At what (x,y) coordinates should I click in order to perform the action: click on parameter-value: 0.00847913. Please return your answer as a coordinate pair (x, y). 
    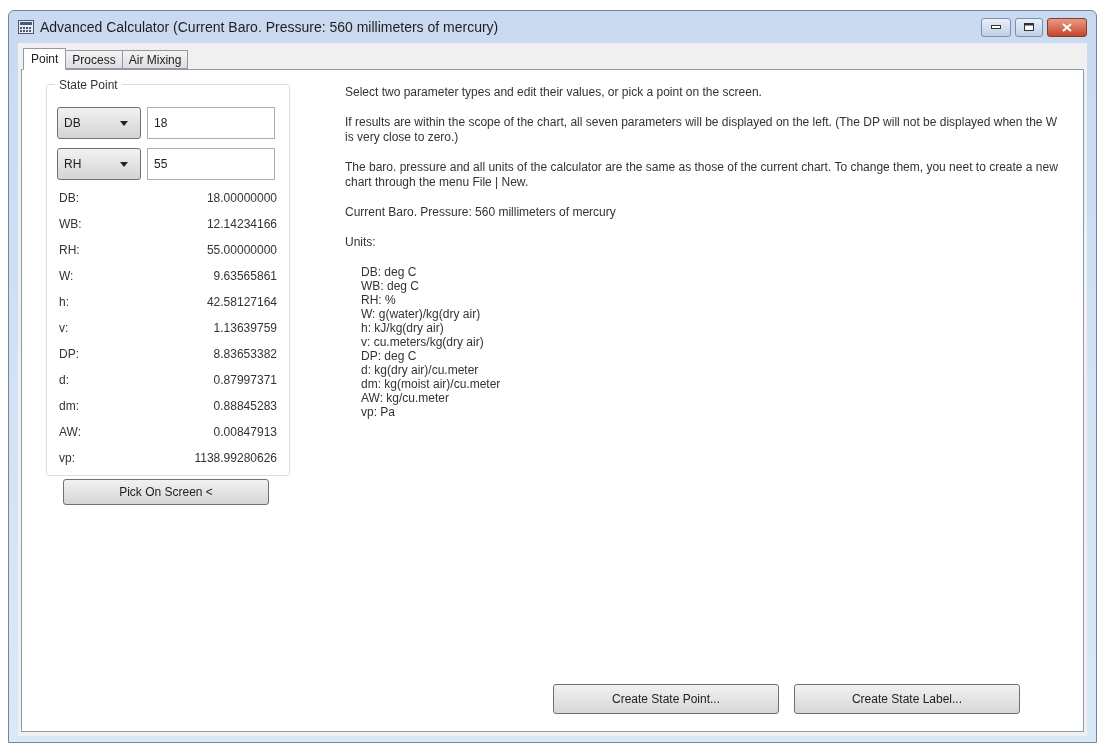
    Looking at the image, I should click on (245, 432).